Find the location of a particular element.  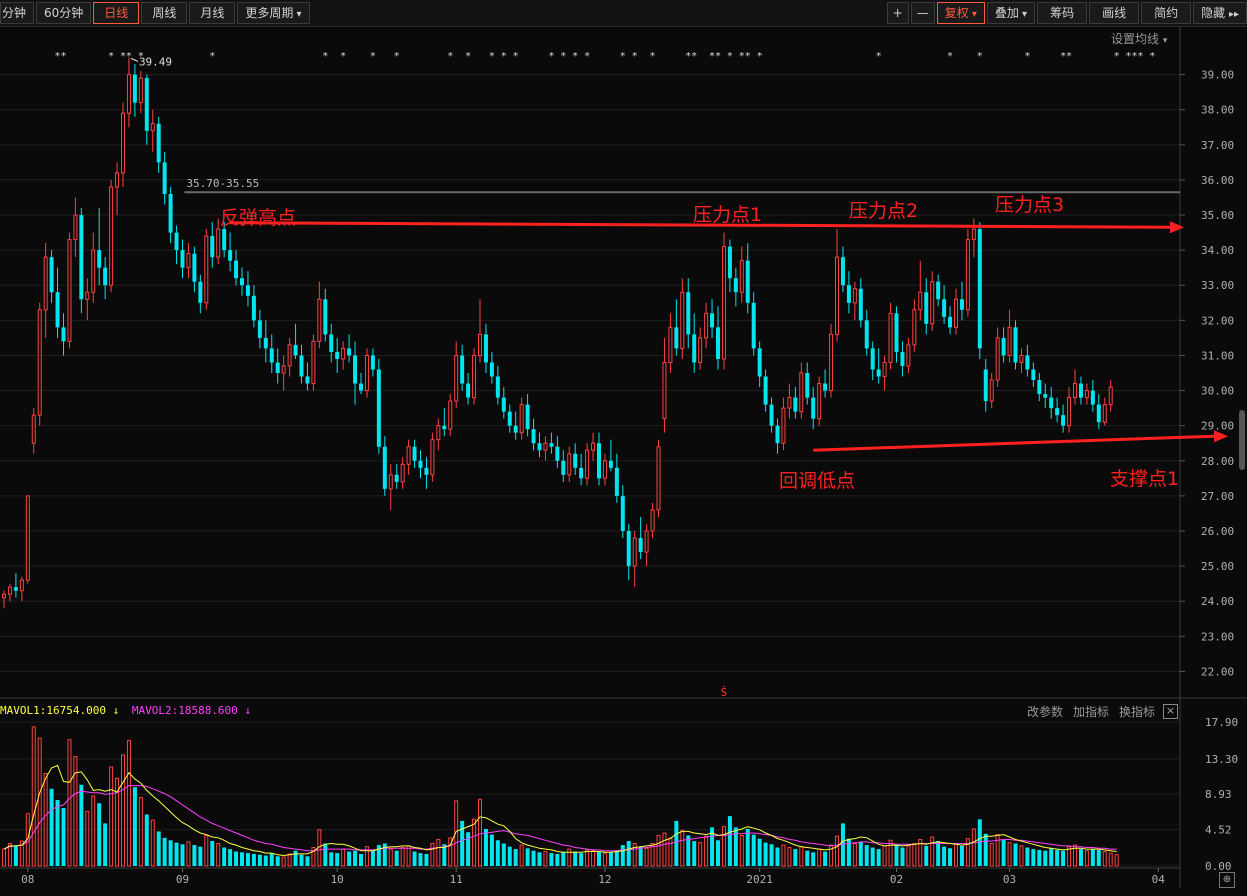

y-tick-label: 25.00 is located at coordinates (1217, 566).